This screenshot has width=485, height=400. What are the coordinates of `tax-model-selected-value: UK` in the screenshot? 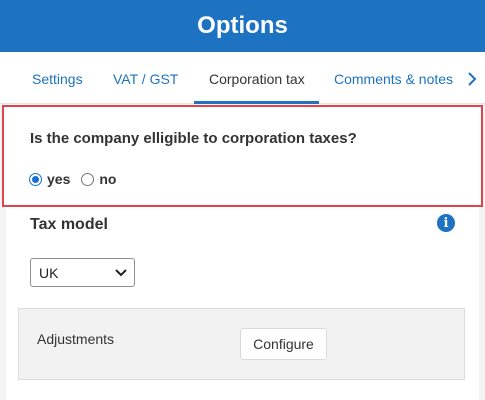 It's located at (49, 272).